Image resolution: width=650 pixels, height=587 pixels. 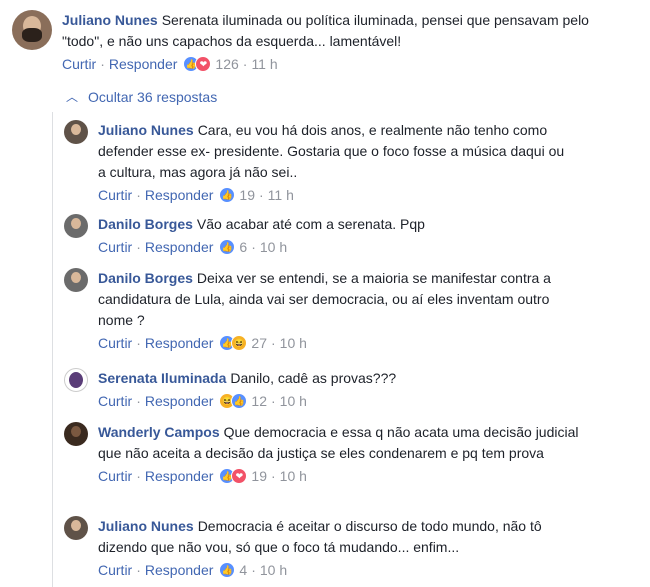 I want to click on reactions: 😆 👍, so click(x=233, y=401).